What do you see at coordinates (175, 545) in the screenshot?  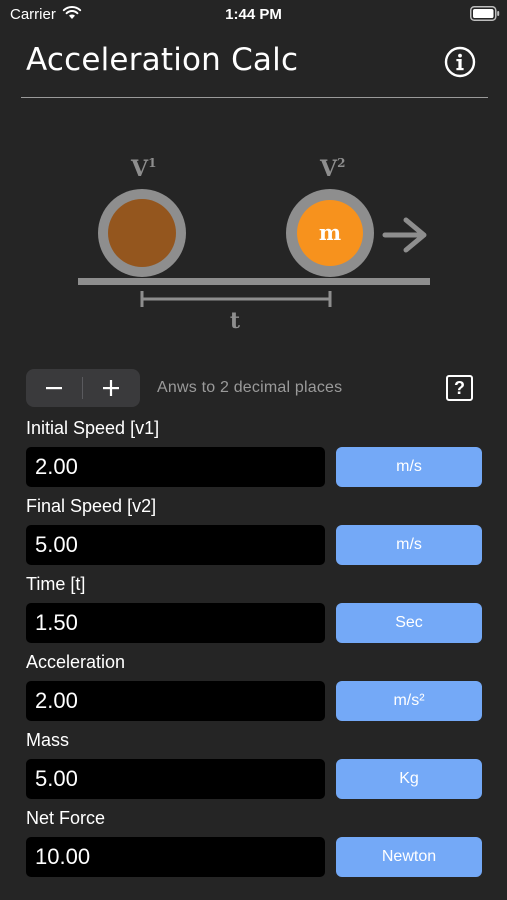 I see `final-speed-input: 5.00` at bounding box center [175, 545].